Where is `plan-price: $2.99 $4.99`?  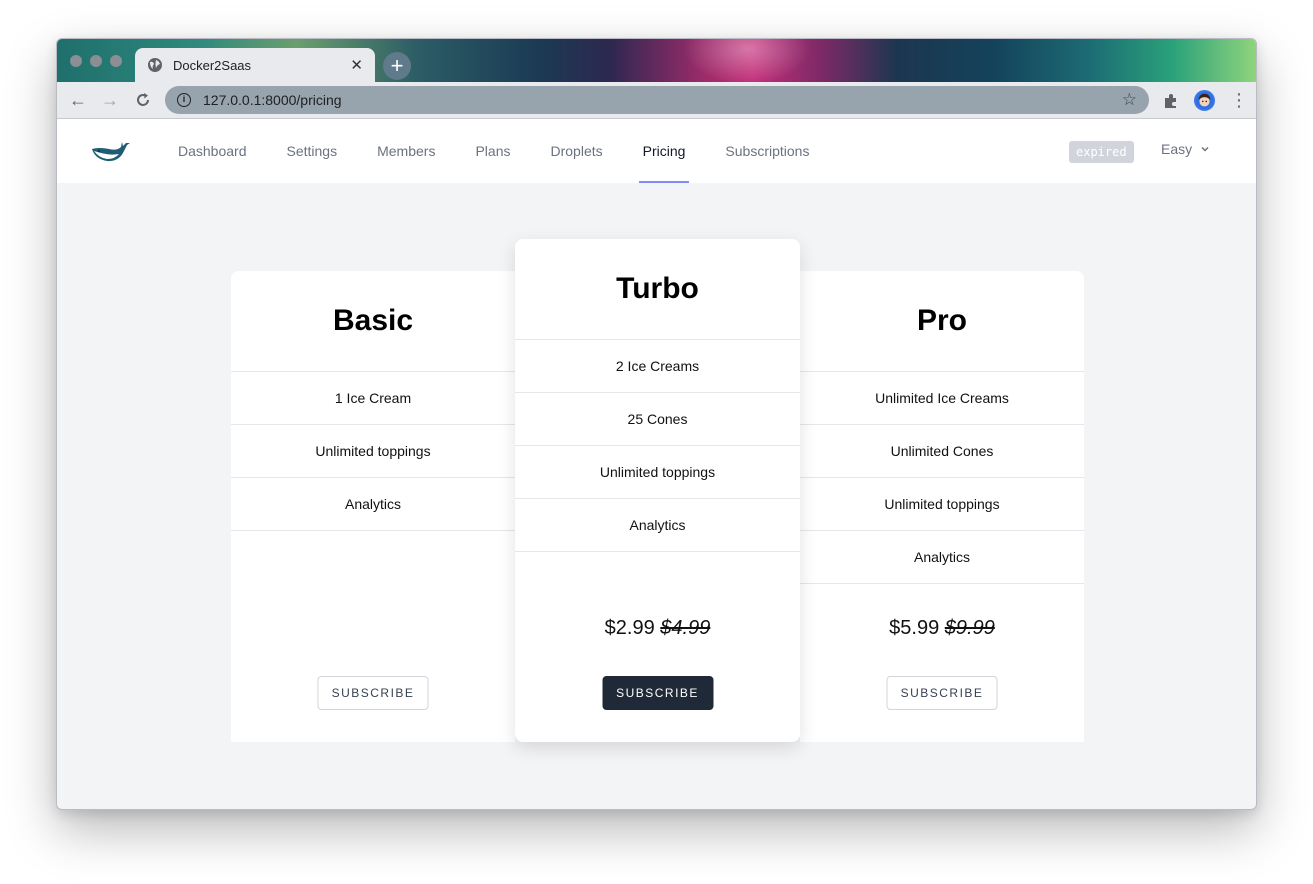
plan-price: $2.99 $4.99 is located at coordinates (657, 628).